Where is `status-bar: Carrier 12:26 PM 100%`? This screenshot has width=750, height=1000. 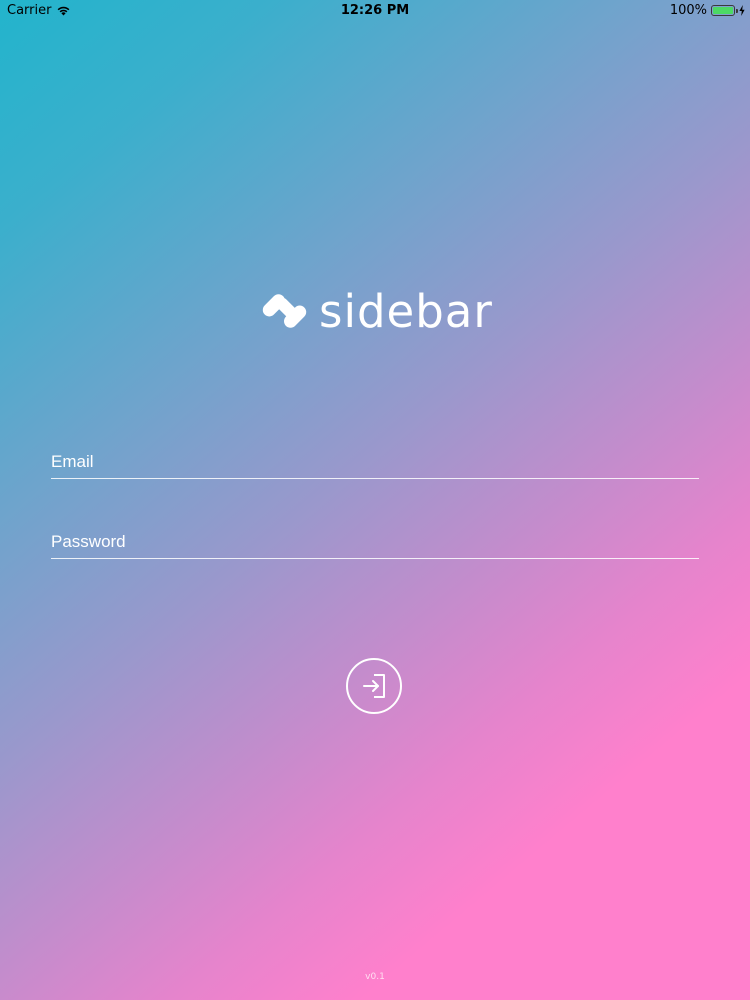 status-bar: Carrier 12:26 PM 100% is located at coordinates (375, 11).